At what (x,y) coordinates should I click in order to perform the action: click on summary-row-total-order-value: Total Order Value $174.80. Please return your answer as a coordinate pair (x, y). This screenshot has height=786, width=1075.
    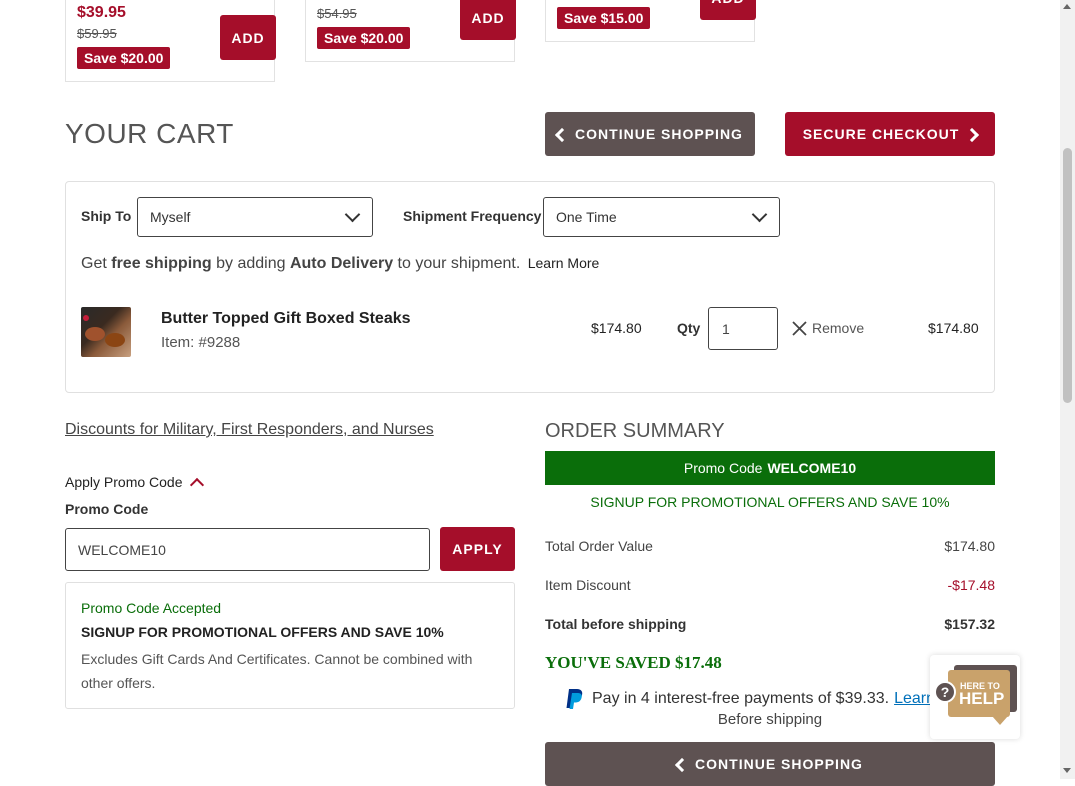
    Looking at the image, I should click on (770, 546).